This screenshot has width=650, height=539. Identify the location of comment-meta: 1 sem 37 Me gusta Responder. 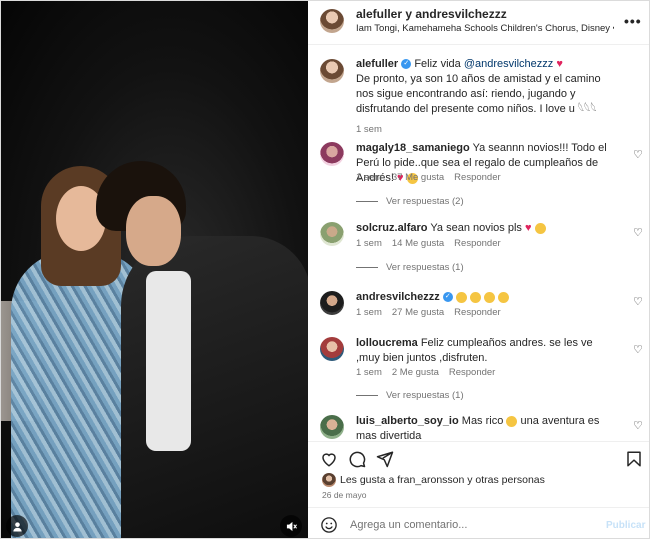
(433, 177).